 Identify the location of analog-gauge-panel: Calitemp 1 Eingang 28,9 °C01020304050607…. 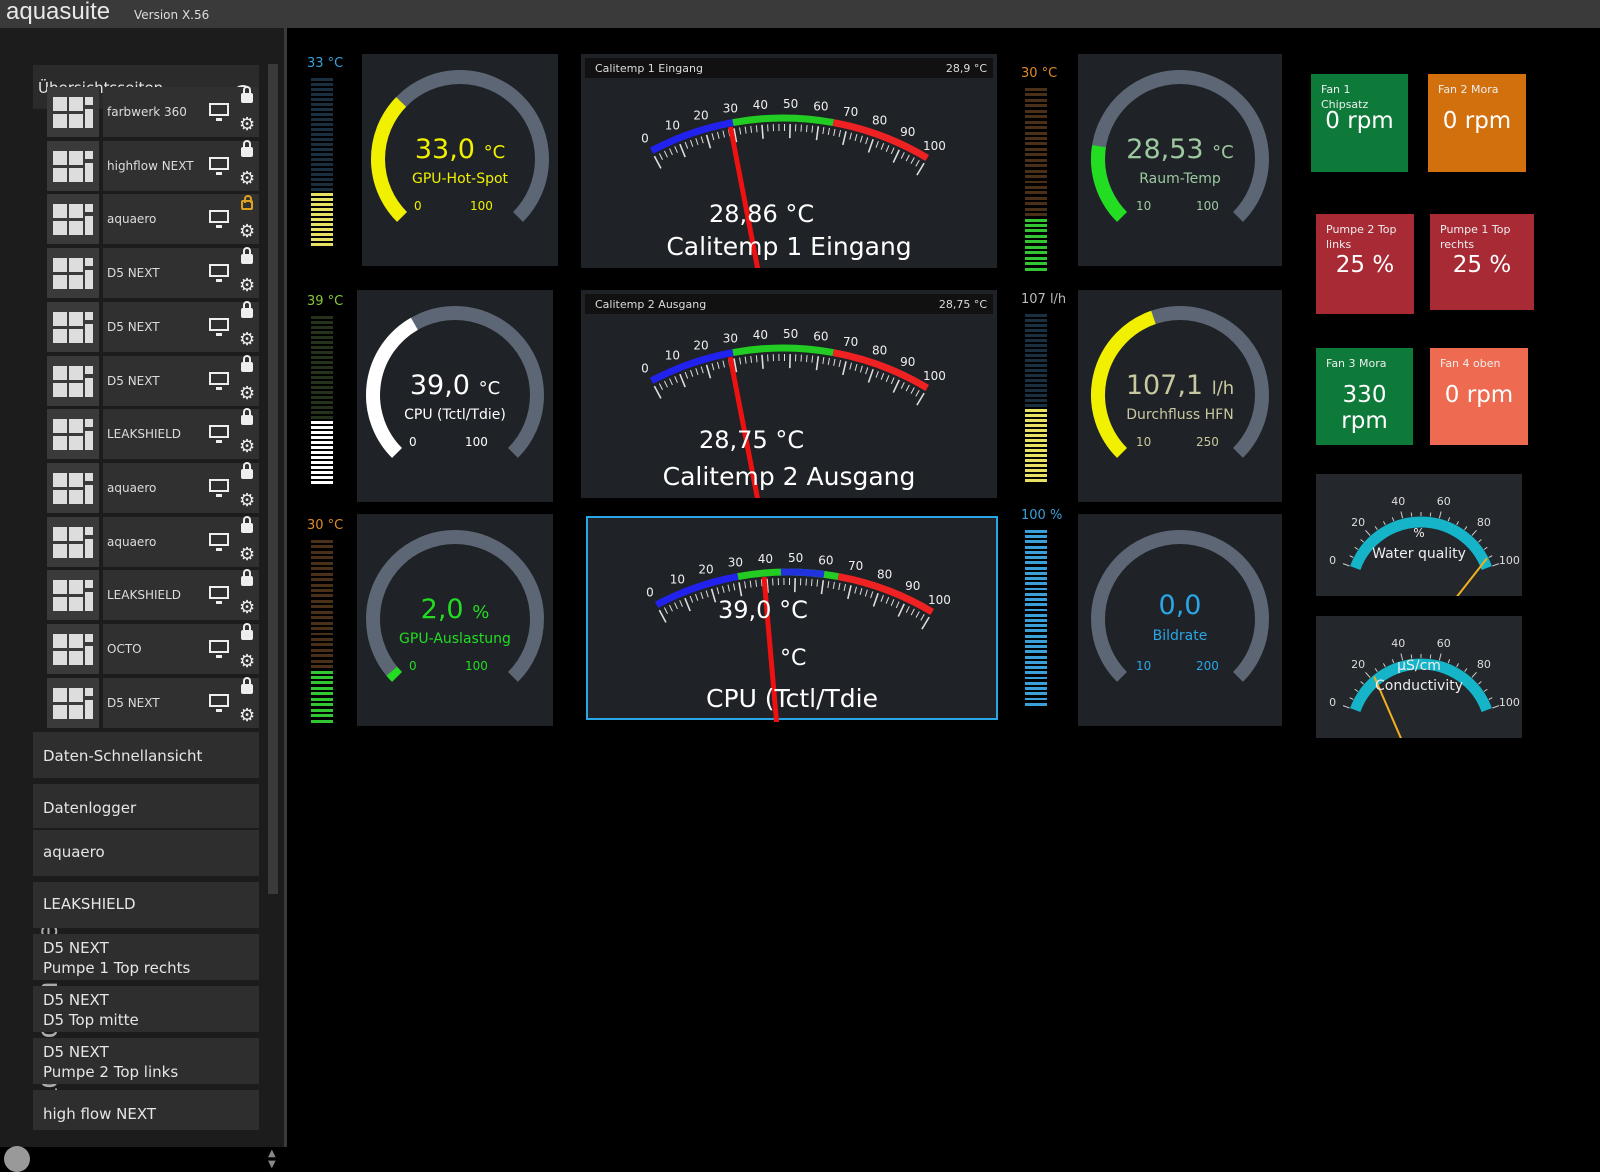
(789, 161).